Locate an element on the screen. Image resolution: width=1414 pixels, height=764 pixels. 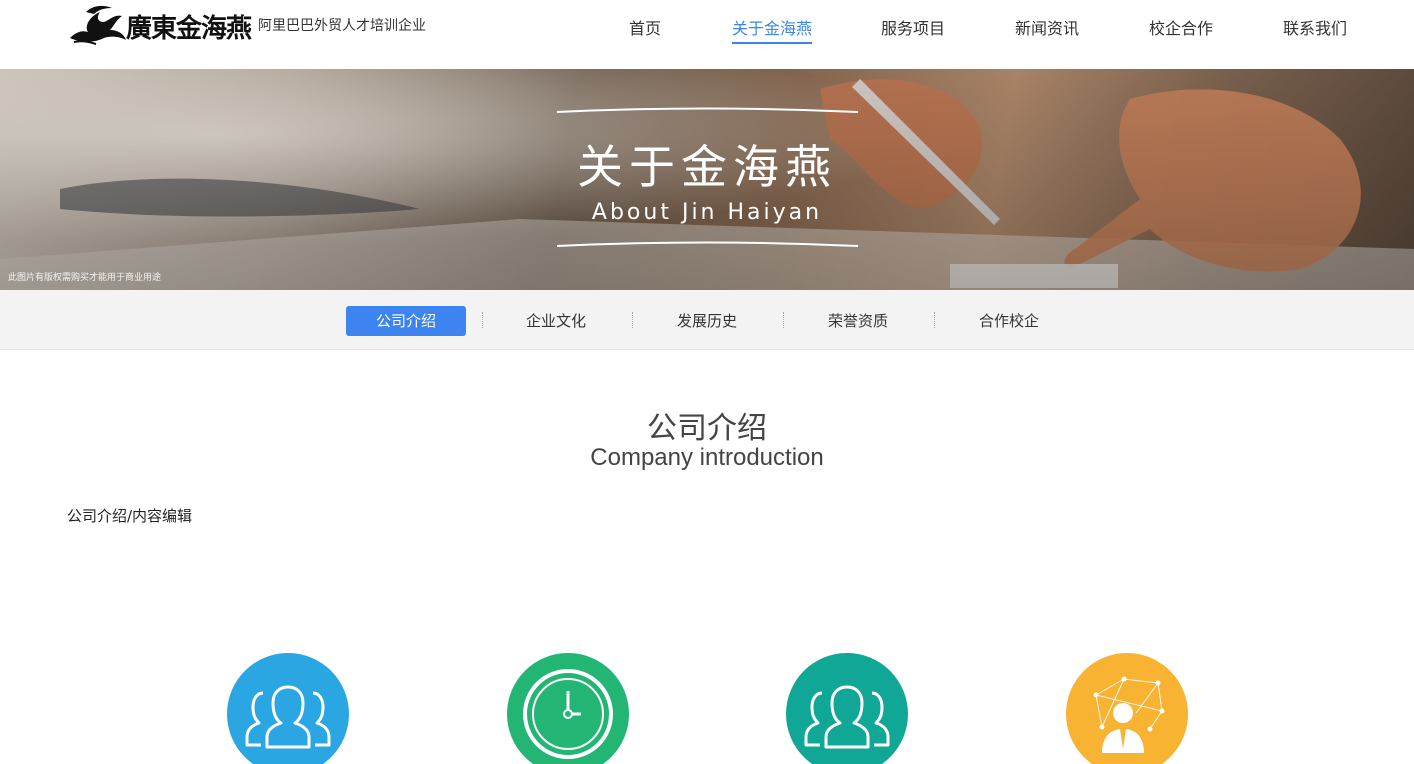
subnav-culture: 企业文化 is located at coordinates (556, 321).